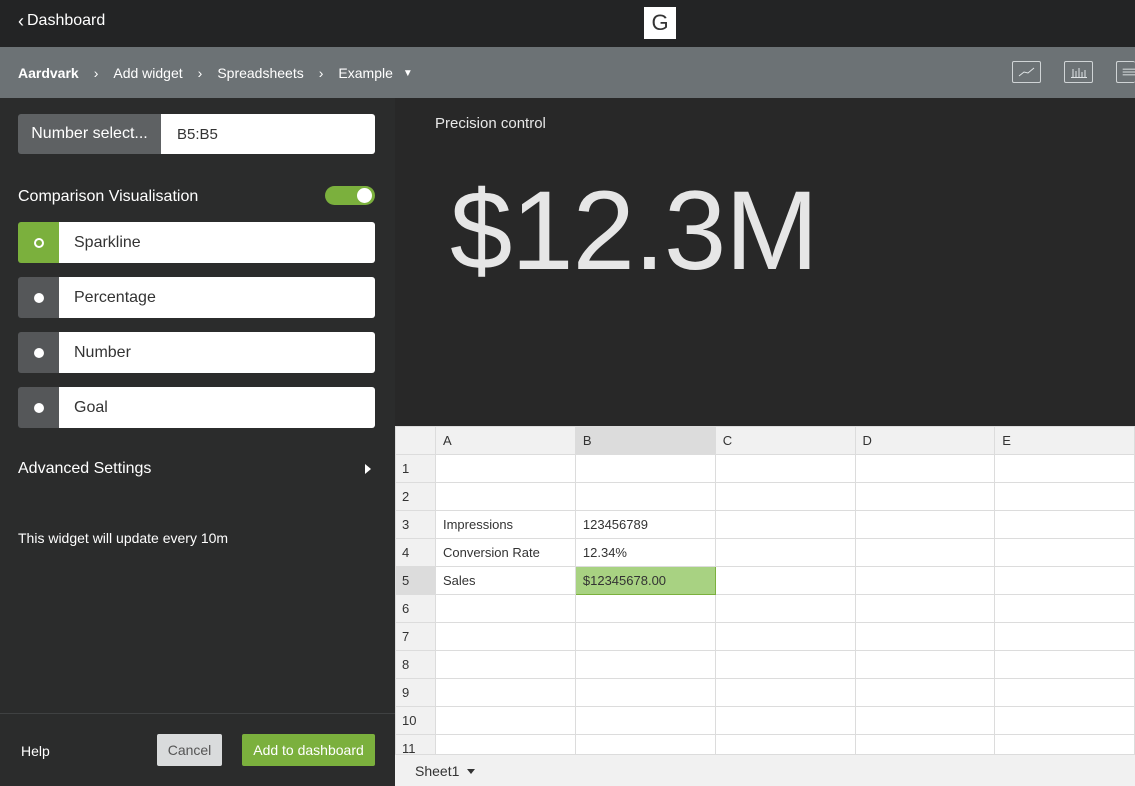  I want to click on column-header-selected: B, so click(645, 440).